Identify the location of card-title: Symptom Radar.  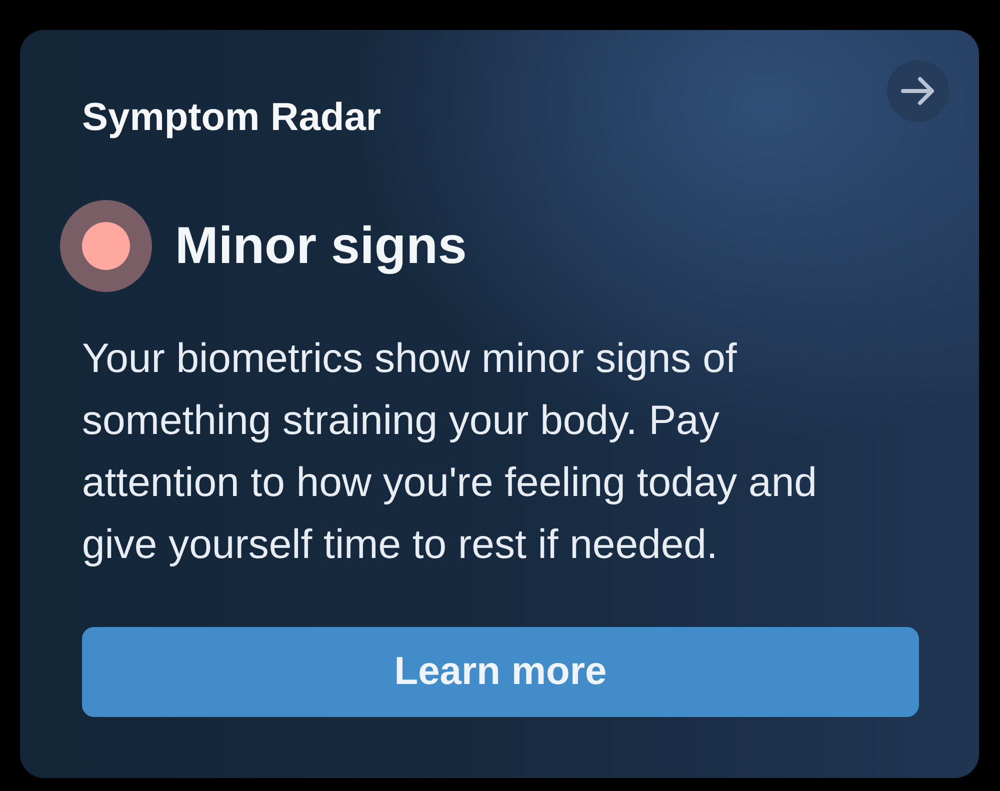
(232, 118).